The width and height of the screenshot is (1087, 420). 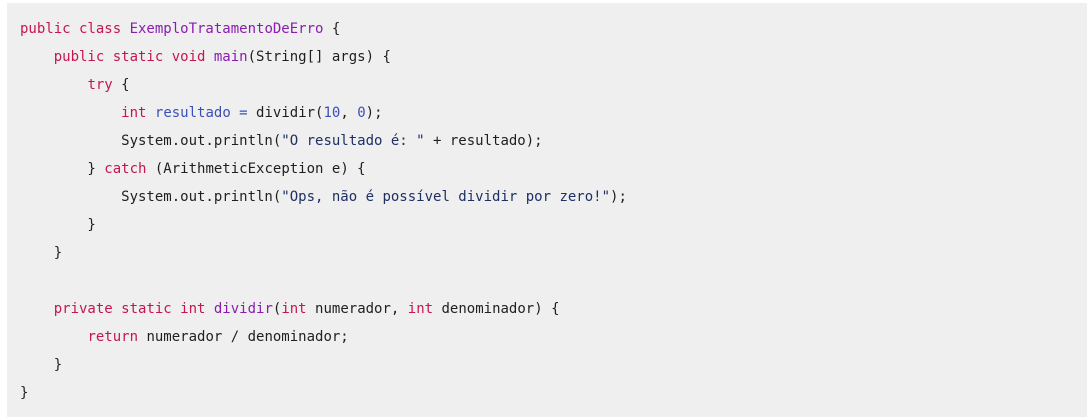 I want to click on code-line: public class ExemploTratamentoDeErro {, so click(x=323, y=33).